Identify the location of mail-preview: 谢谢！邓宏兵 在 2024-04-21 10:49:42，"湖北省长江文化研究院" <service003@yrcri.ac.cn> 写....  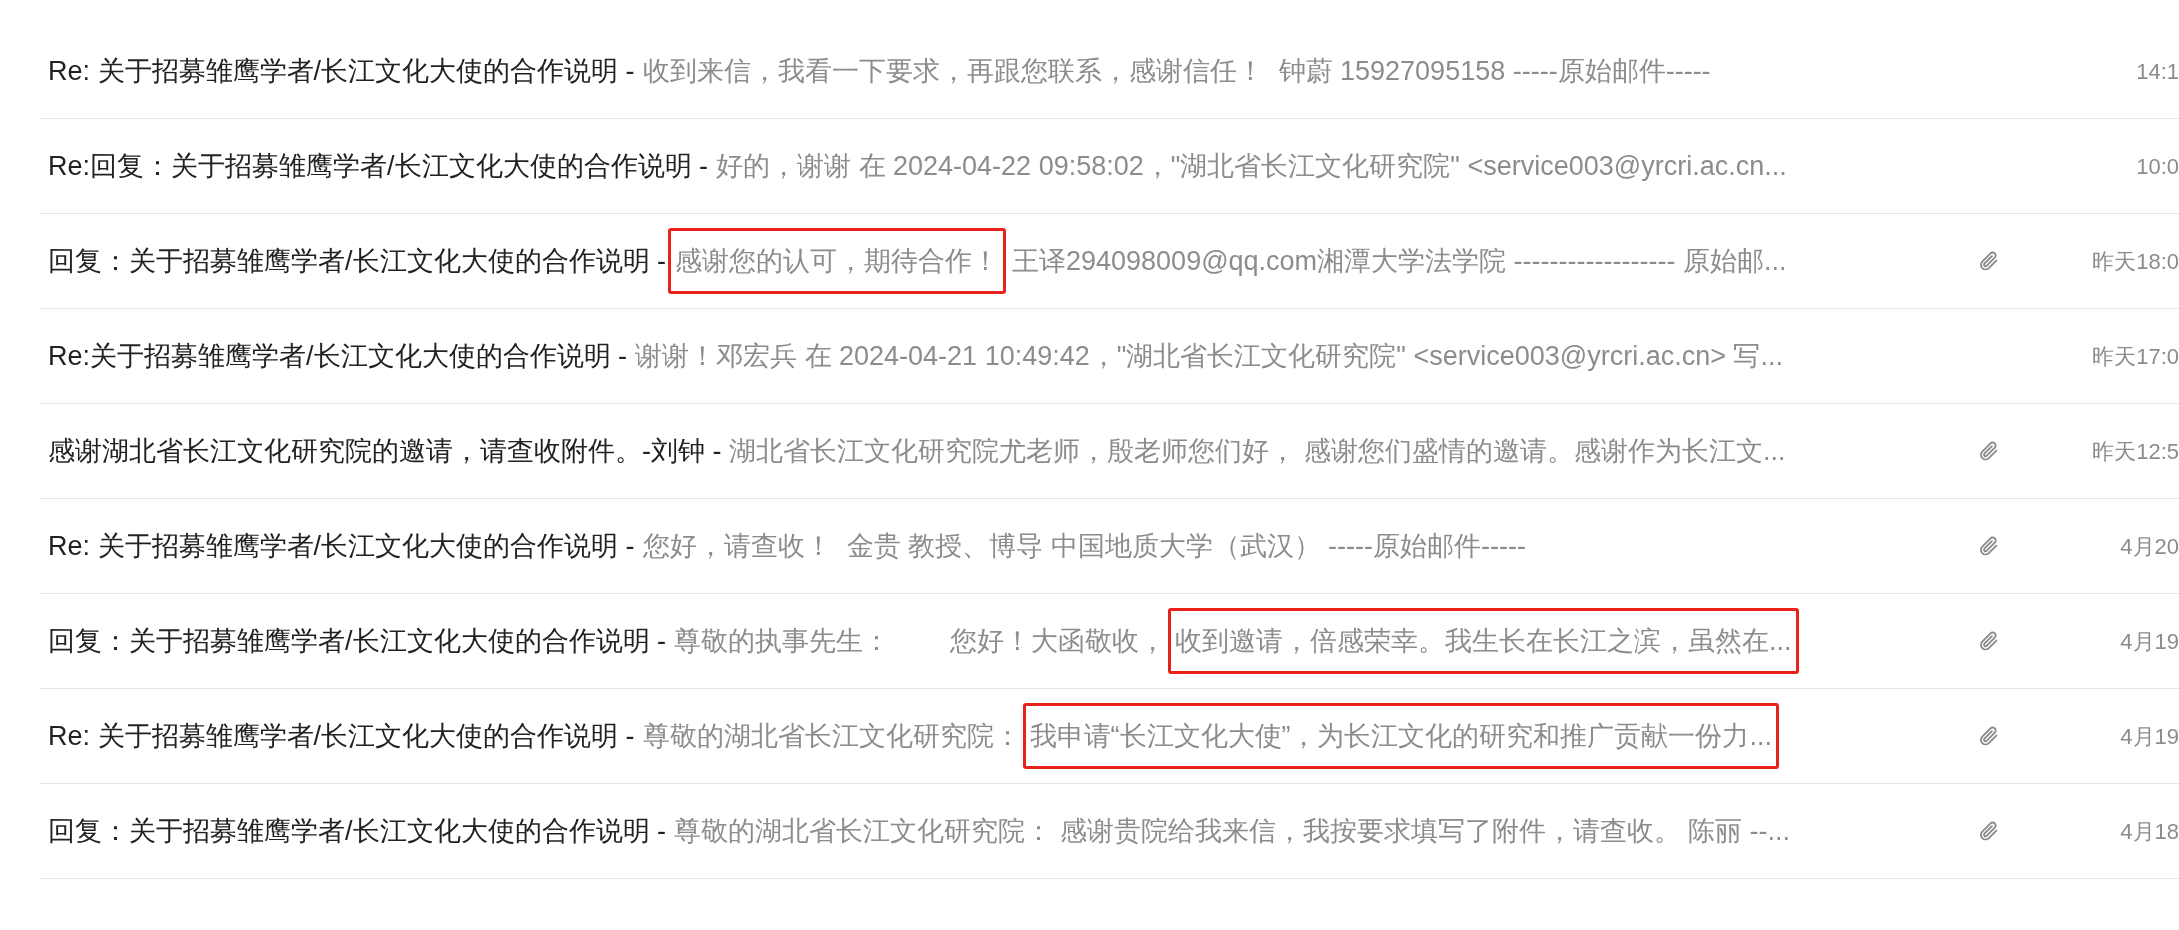
(1209, 356).